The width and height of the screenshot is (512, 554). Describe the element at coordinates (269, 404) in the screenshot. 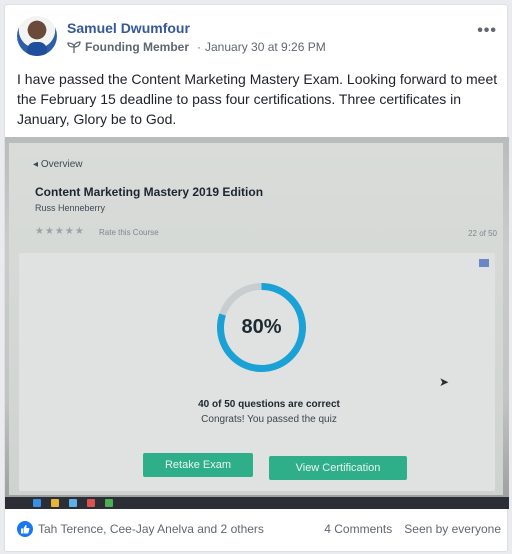

I see `correct-count: 40 of 50 questions are correct` at that location.